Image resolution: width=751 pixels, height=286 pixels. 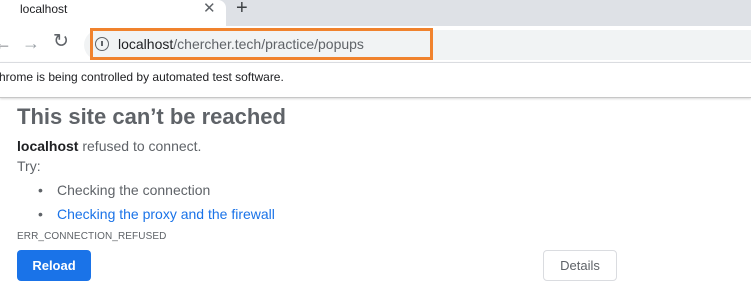 I want to click on error-message-text: refused to connect., so click(x=140, y=146).